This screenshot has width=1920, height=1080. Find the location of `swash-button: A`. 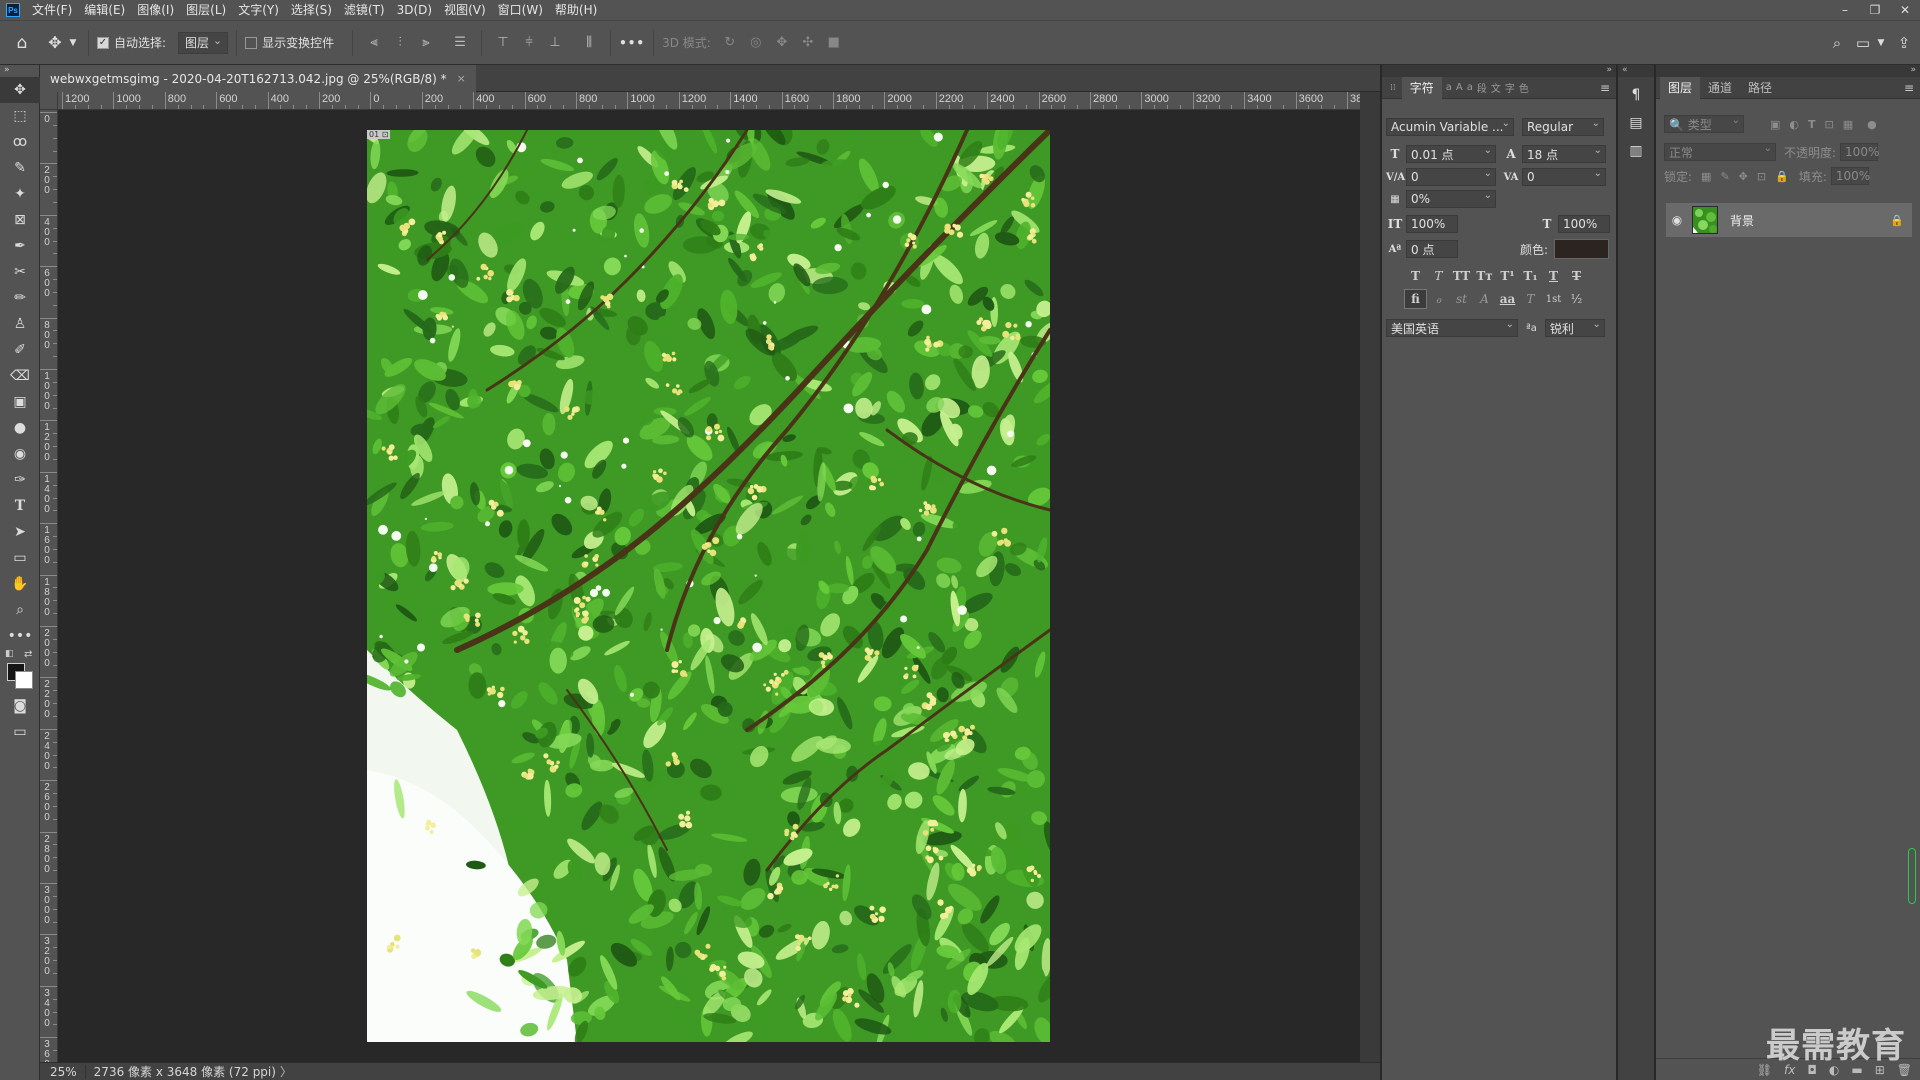

swash-button: A is located at coordinates (1484, 299).